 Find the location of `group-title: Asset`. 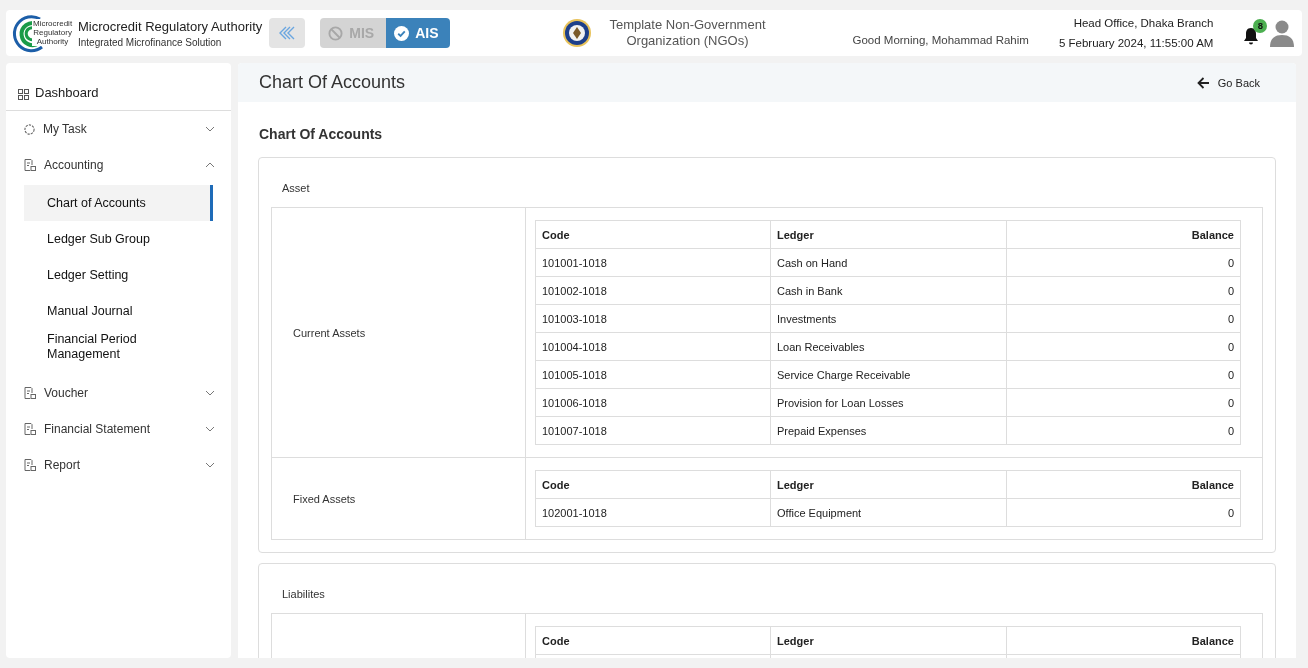

group-title: Asset is located at coordinates (296, 188).